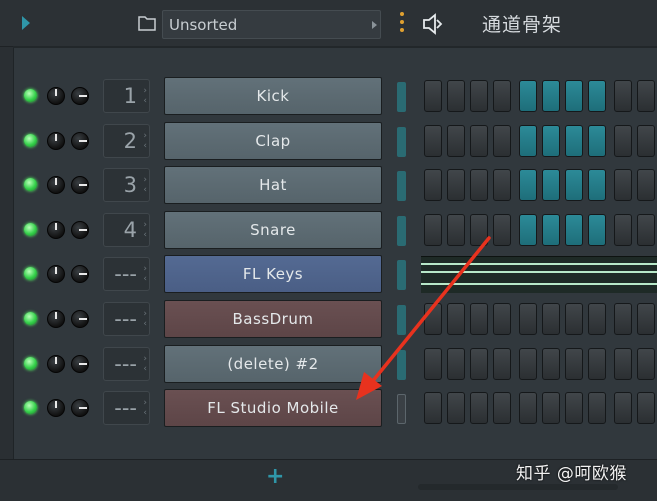 Image resolution: width=657 pixels, height=501 pixels. Describe the element at coordinates (147, 23) in the screenshot. I see `folder-icon` at that location.